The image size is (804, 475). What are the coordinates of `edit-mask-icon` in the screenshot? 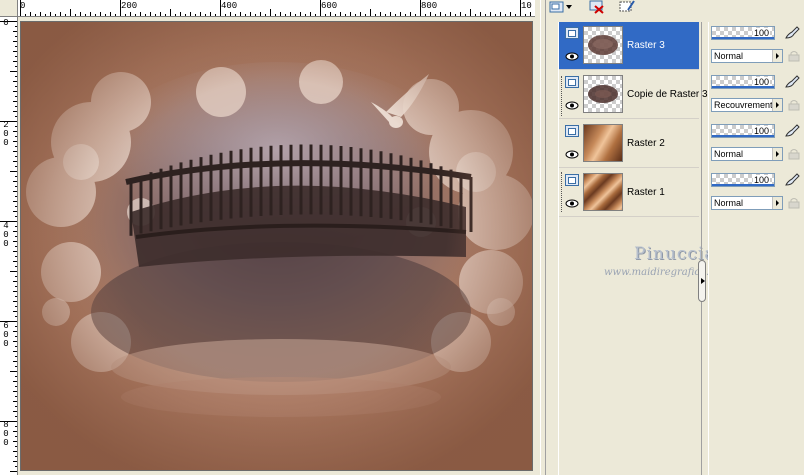 It's located at (627, 7).